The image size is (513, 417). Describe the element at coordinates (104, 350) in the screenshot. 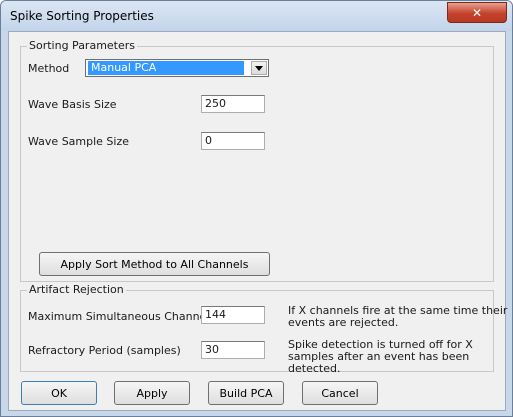

I see `refractory-period-label: Refractory Period (samples)` at that location.